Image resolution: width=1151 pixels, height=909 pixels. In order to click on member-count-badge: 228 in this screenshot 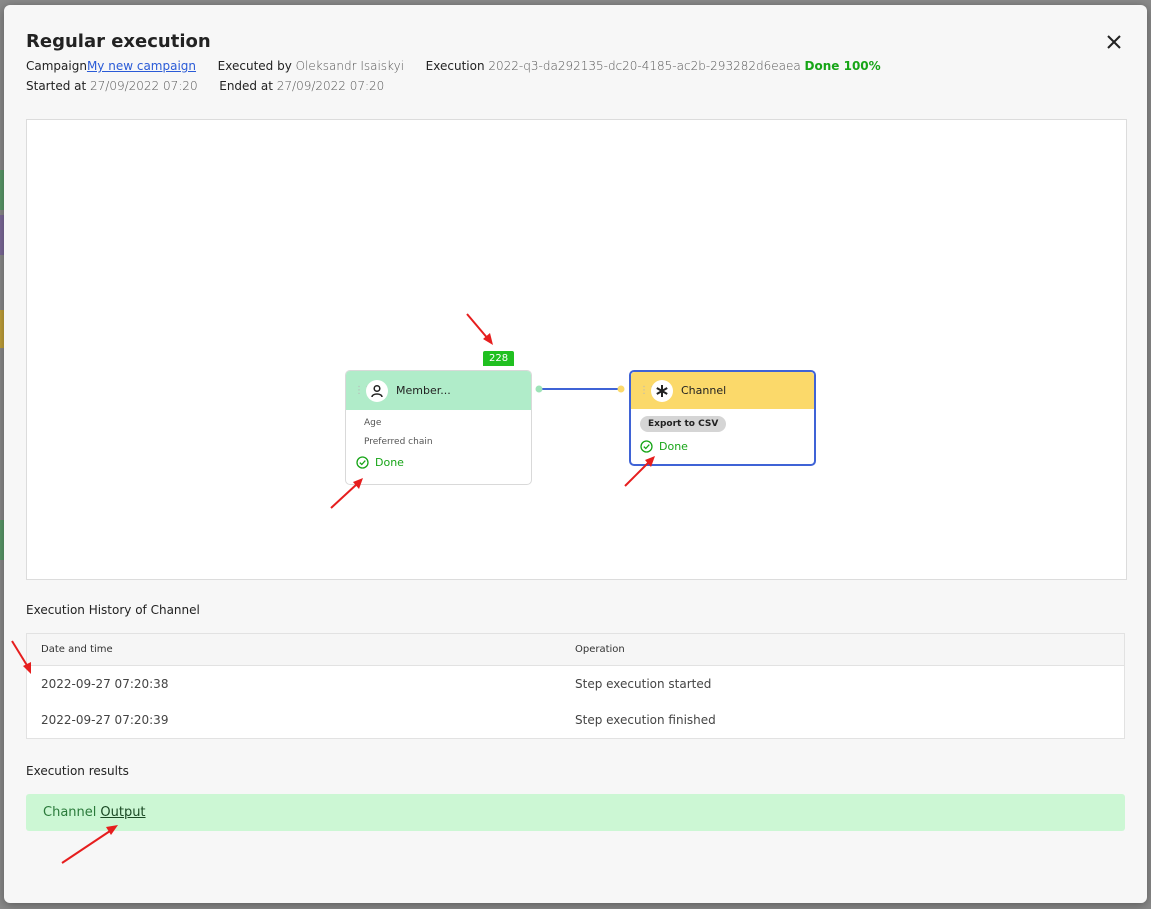, I will do `click(499, 358)`.